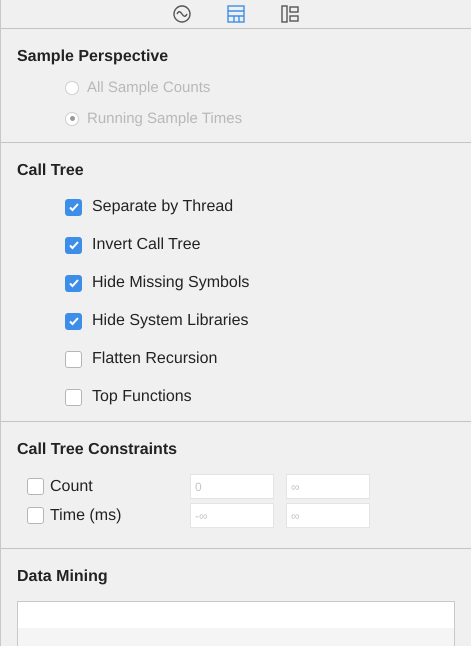 The height and width of the screenshot is (646, 471). Describe the element at coordinates (164, 118) in the screenshot. I see `radio-label: Running Sample Times` at that location.